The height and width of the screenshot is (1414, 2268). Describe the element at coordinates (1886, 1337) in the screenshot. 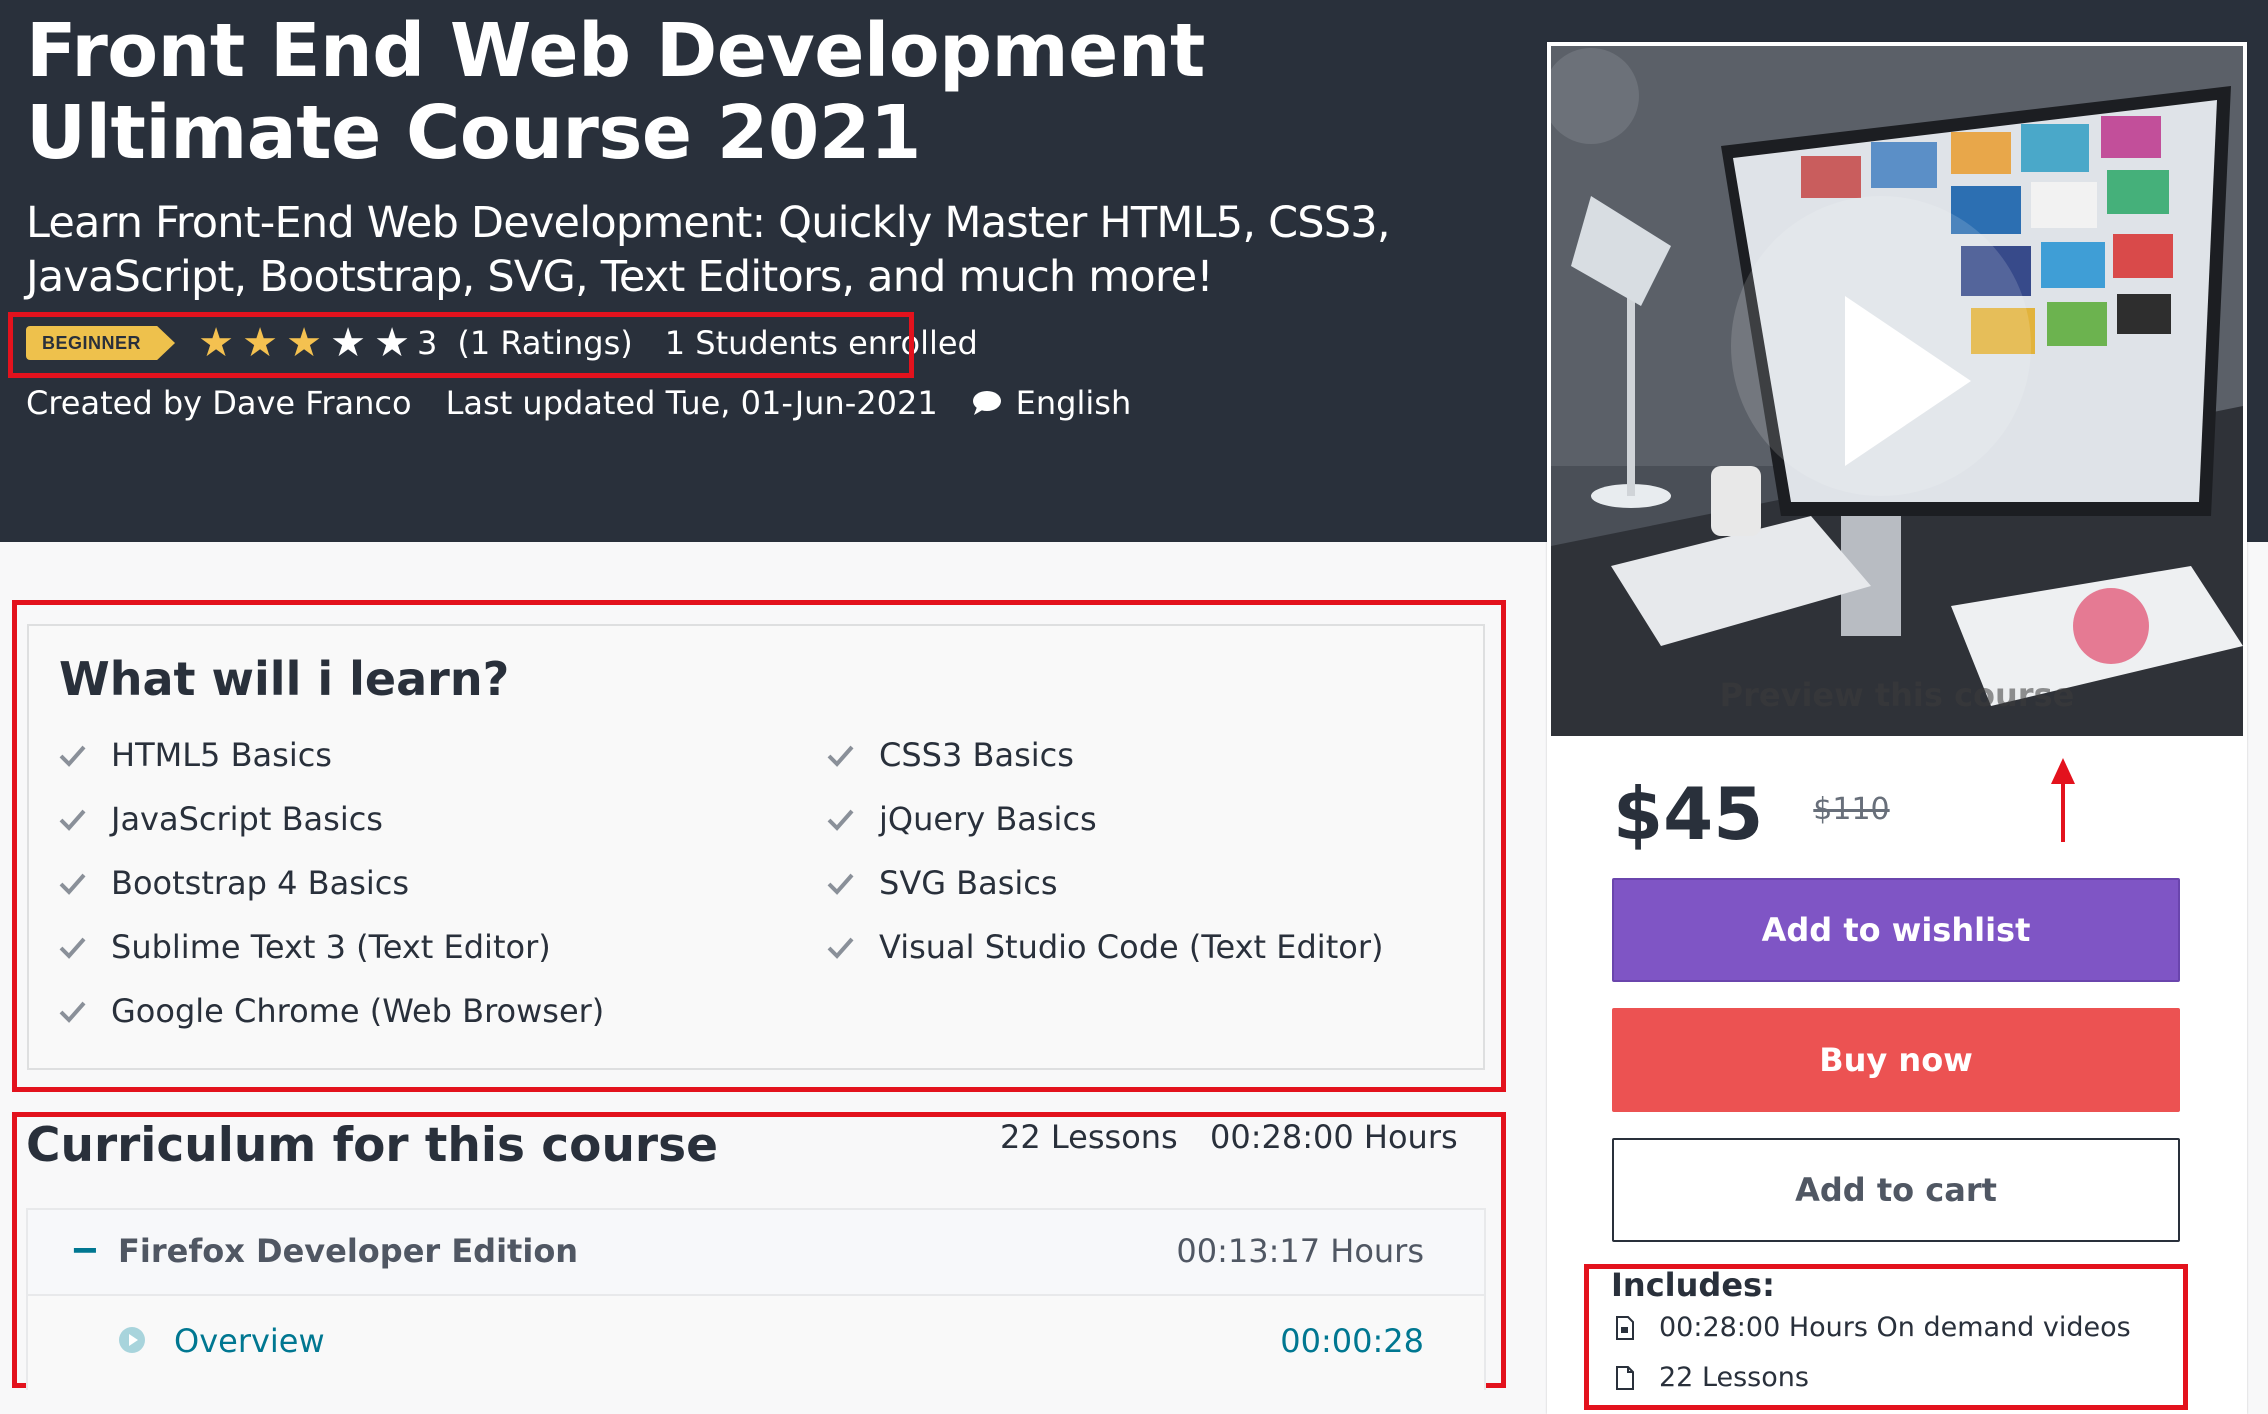

I see `annotation-box-includes` at that location.